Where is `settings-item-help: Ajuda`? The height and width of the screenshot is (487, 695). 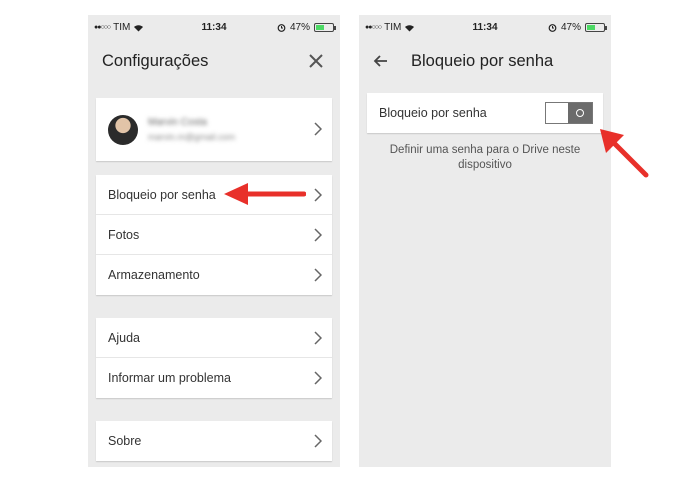
settings-item-help: Ajuda is located at coordinates (214, 338).